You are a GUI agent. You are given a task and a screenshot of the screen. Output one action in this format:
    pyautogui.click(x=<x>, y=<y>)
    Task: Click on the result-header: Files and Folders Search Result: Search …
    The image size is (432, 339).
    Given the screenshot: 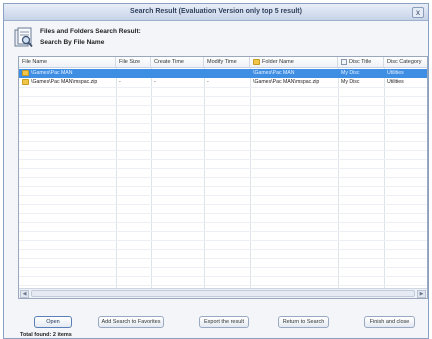 What is the action you would take?
    pyautogui.click(x=164, y=39)
    